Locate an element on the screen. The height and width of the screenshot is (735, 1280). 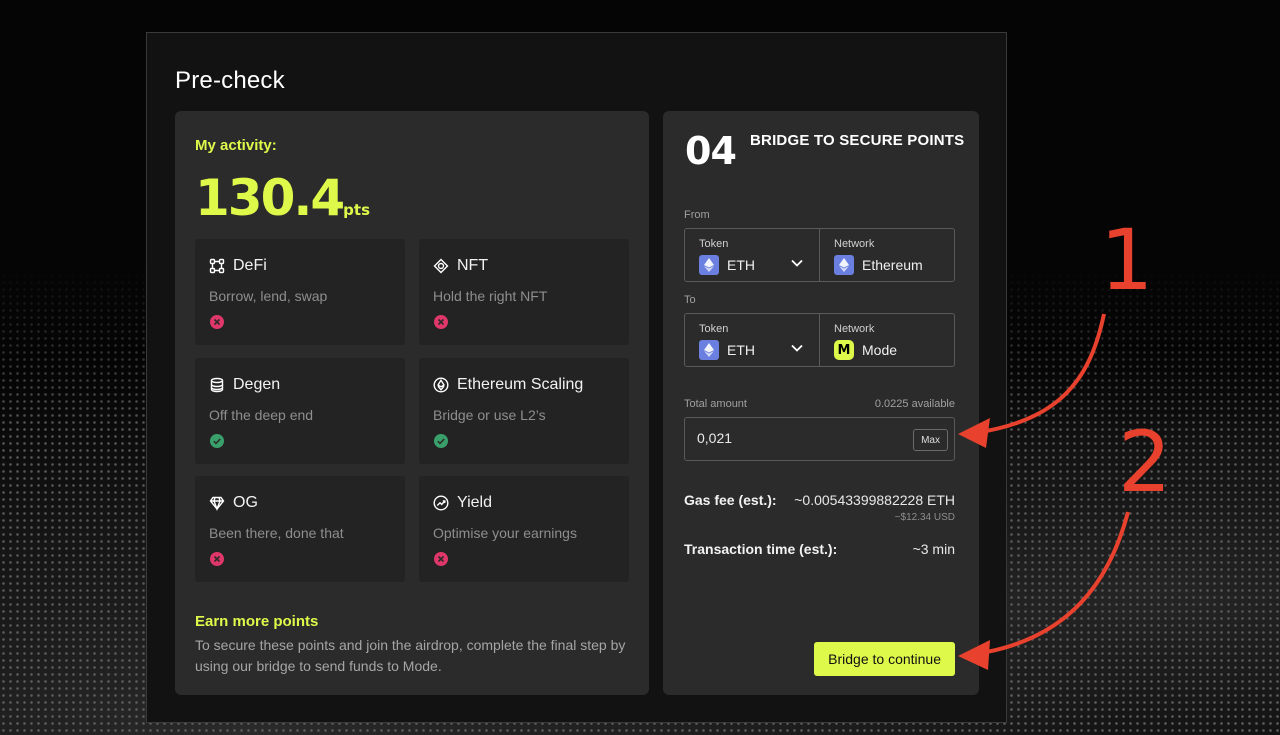
card-defi: DeFi Borrow, lend, swap is located at coordinates (300, 292).